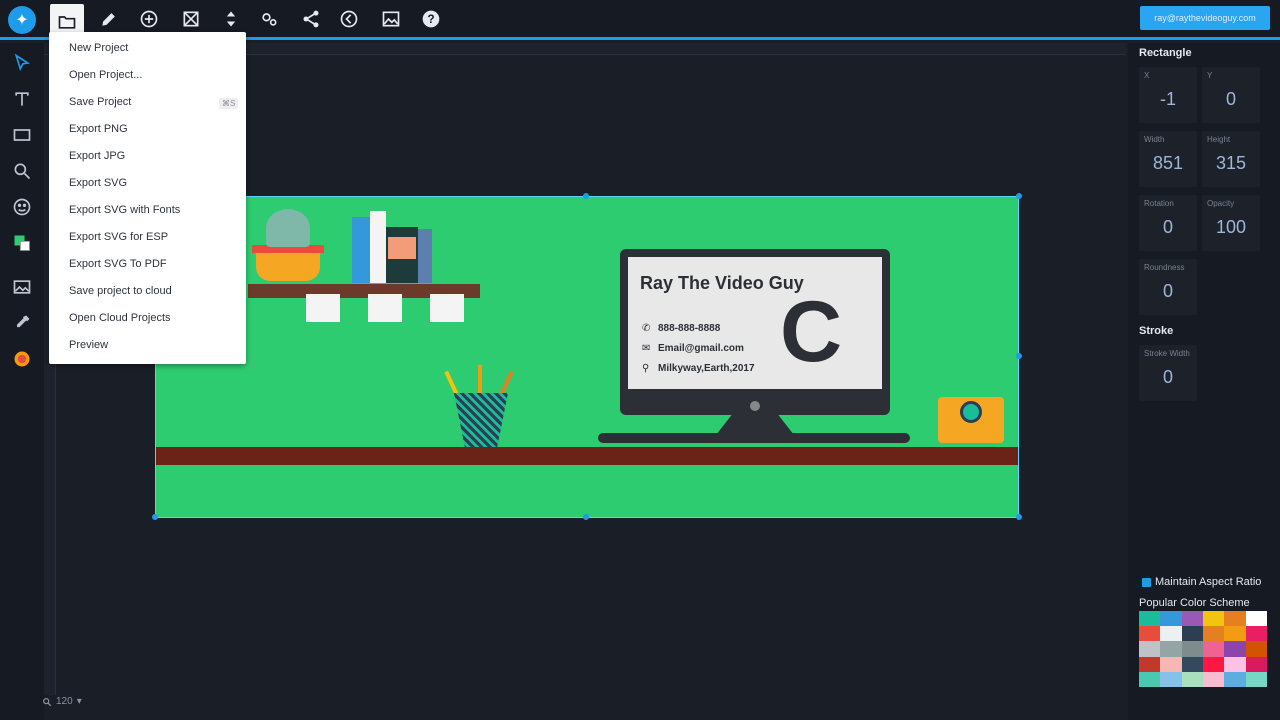 The height and width of the screenshot is (720, 1280). Describe the element at coordinates (191, 19) in the screenshot. I see `resize-button` at that location.